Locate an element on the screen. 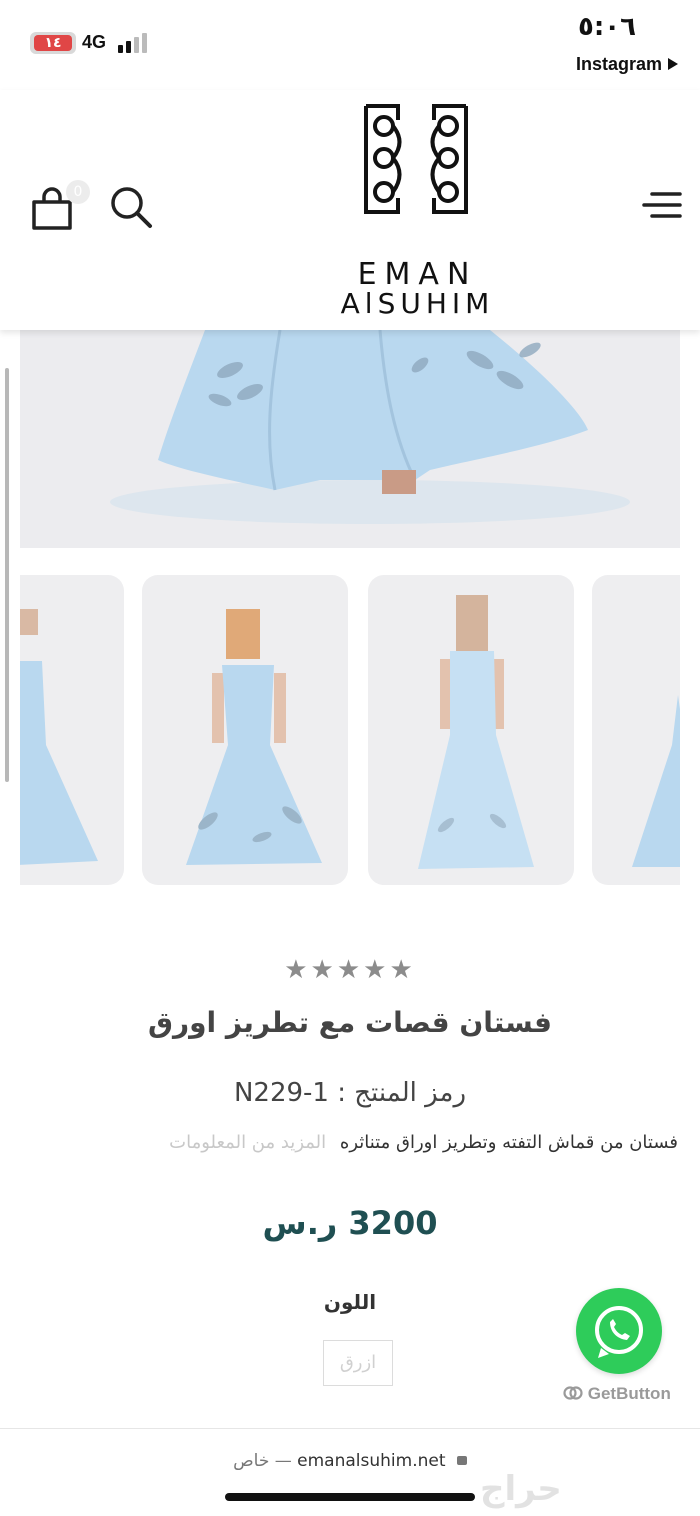  lock-icon is located at coordinates (461, 1460).